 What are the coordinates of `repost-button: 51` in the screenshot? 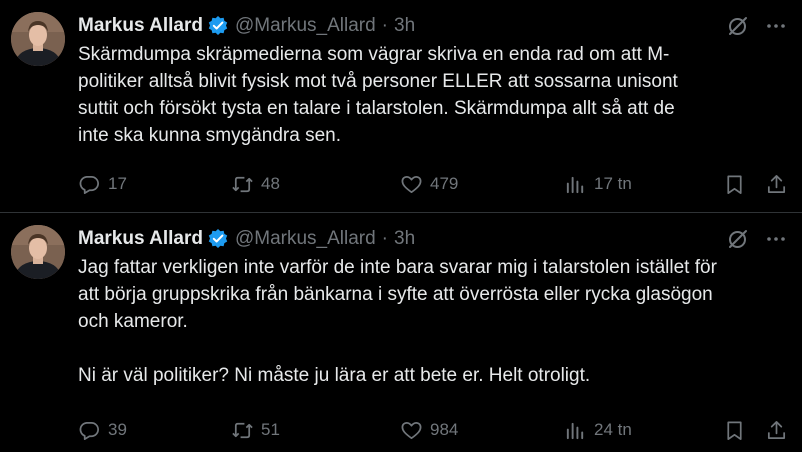 It's located at (255, 430).